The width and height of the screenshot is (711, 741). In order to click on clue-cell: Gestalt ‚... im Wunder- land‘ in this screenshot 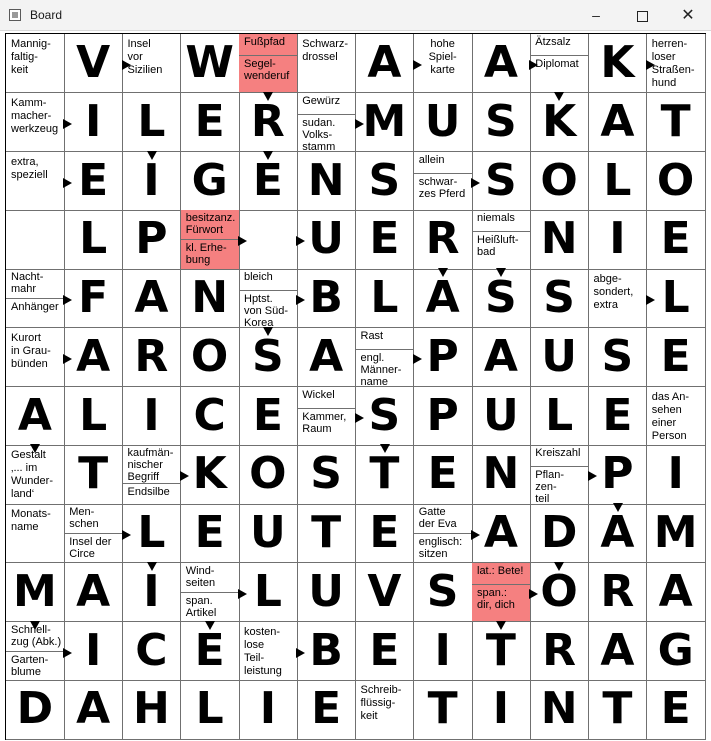, I will do `click(35, 475)`.